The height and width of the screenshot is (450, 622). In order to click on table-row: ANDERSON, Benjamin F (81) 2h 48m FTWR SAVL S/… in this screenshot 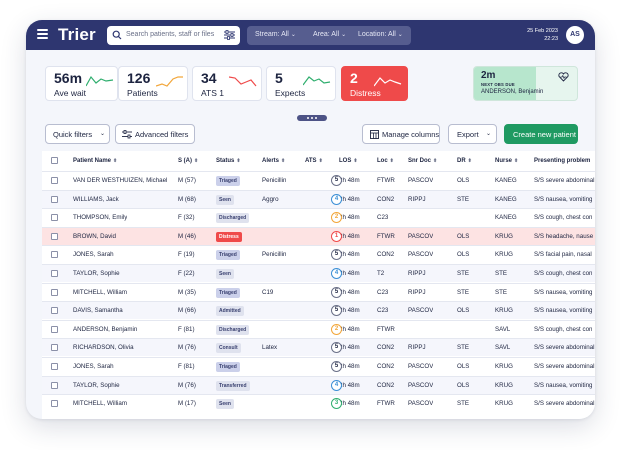, I will do `click(318, 328)`.